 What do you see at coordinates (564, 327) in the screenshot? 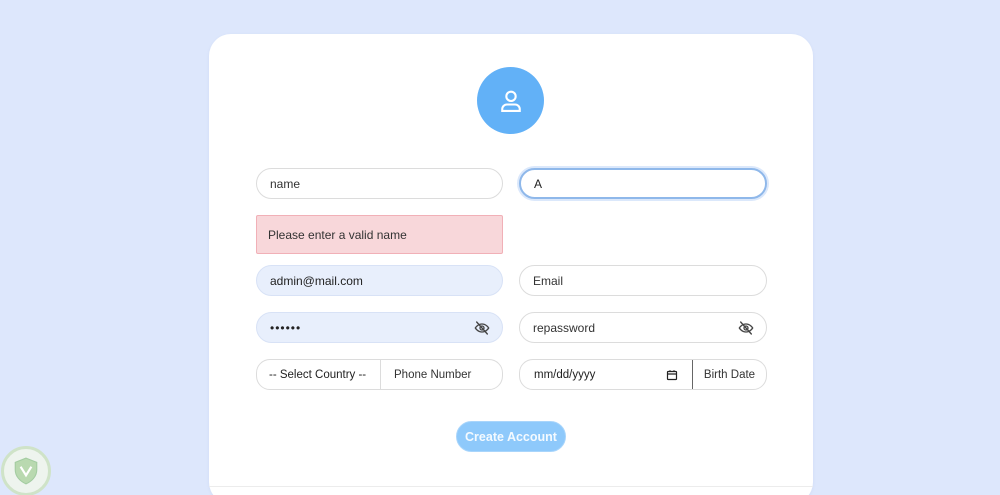
I see `repassword-placeholder: repassword` at bounding box center [564, 327].